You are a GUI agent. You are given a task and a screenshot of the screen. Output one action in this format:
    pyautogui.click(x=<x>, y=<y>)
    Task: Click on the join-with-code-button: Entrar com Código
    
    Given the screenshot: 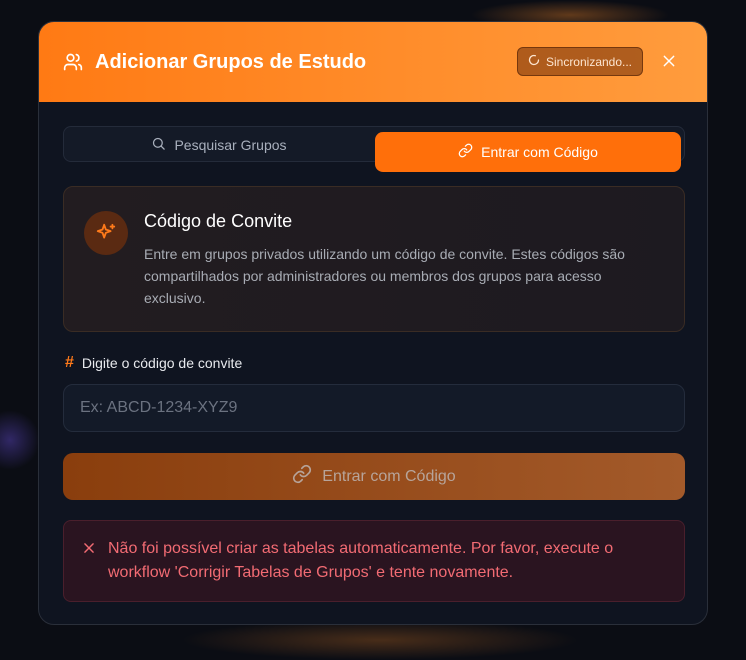 What is the action you would take?
    pyautogui.click(x=374, y=476)
    